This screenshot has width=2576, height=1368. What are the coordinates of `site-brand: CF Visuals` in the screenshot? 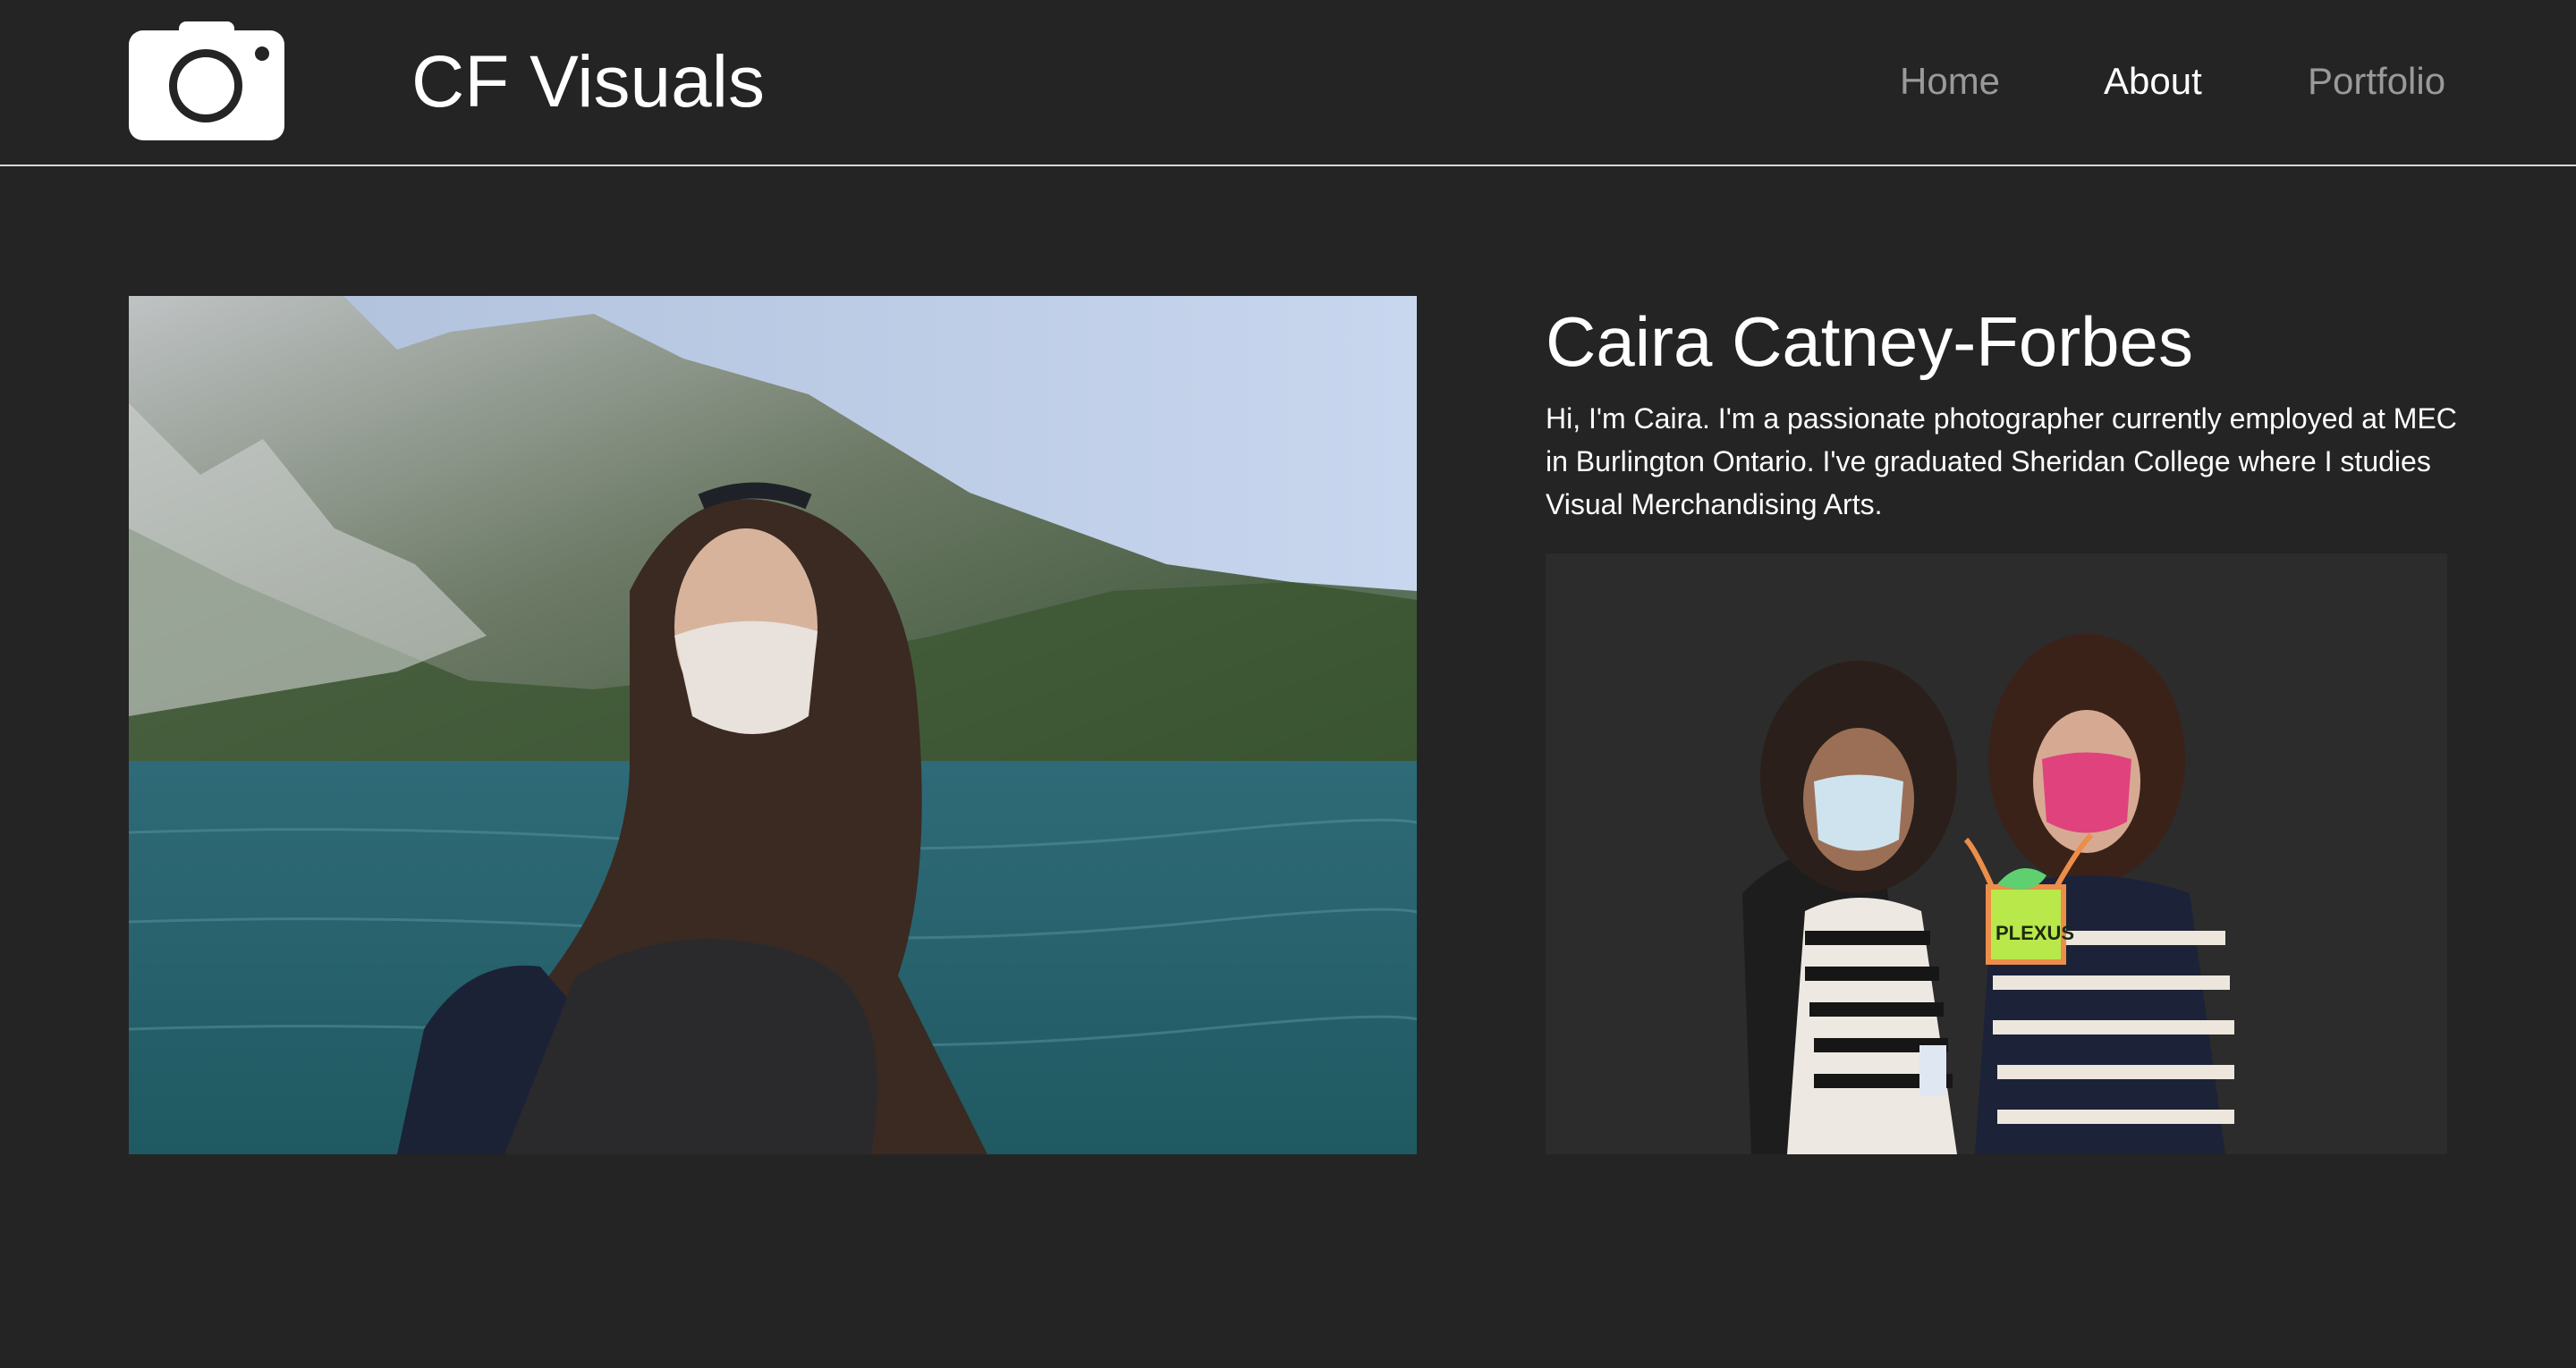 It's located at (588, 82).